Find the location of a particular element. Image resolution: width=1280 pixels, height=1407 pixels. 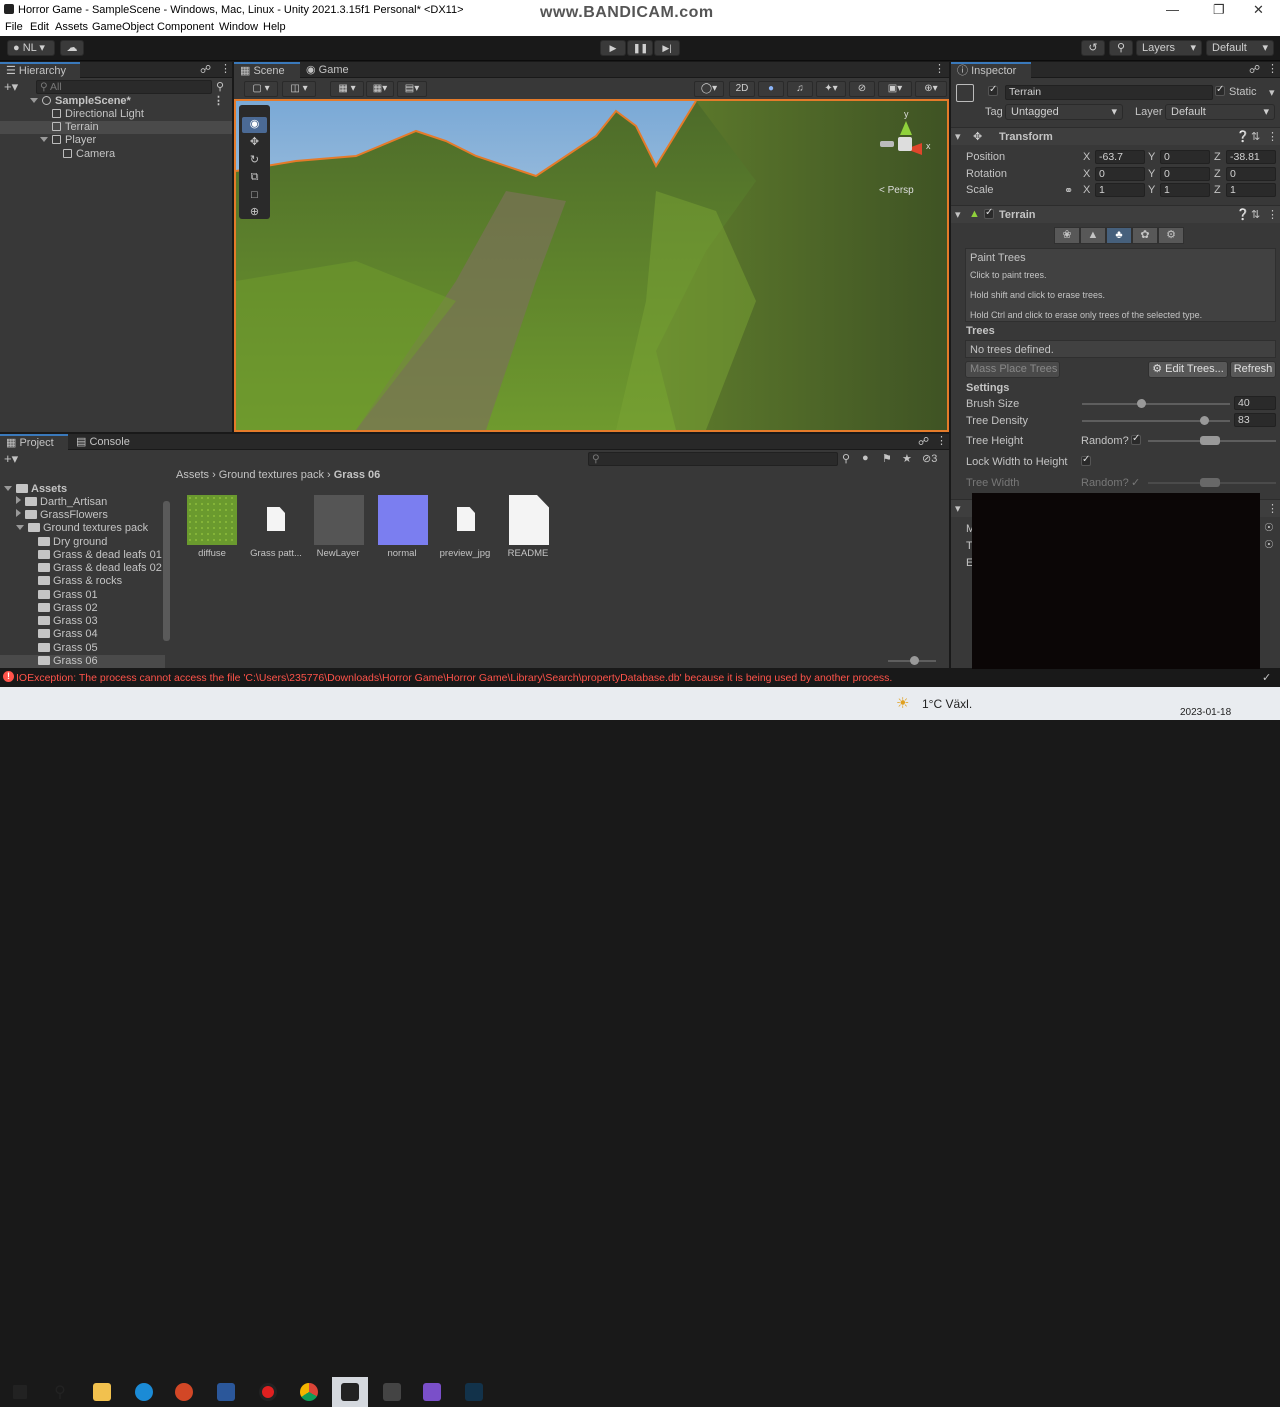

paint-trees-icon: ♣ is located at coordinates (1119, 235).